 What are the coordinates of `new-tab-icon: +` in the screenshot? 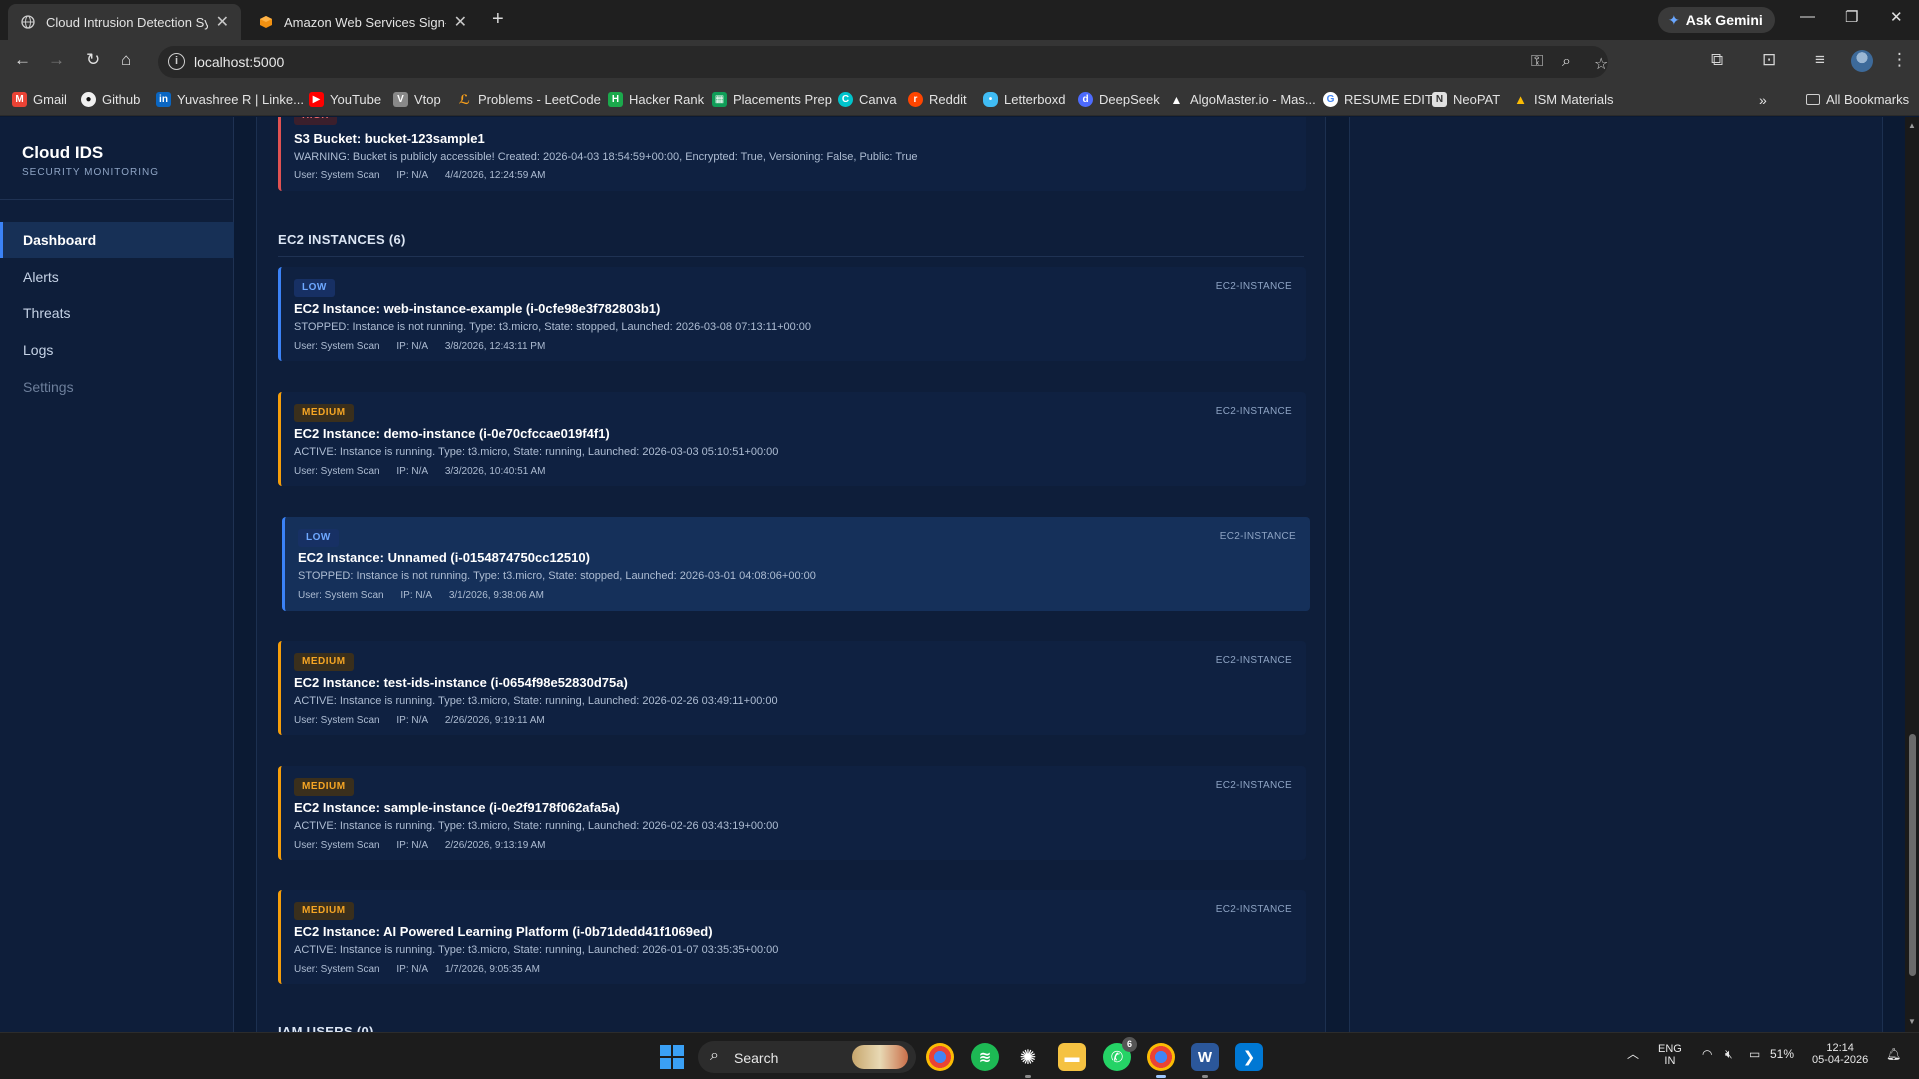 It's located at (498, 19).